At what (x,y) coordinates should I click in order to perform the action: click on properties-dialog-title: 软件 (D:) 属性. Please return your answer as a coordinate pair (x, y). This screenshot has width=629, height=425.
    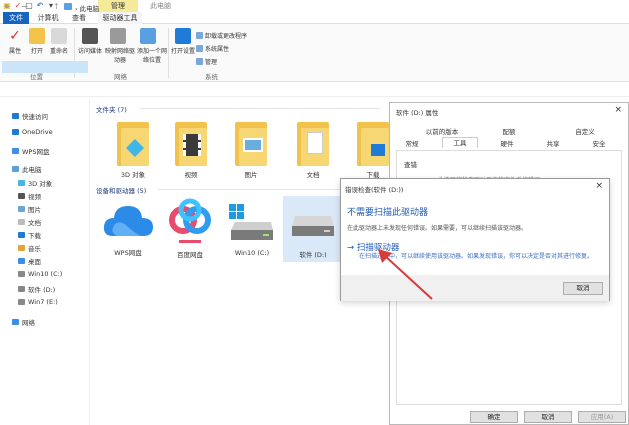
    Looking at the image, I should click on (417, 113).